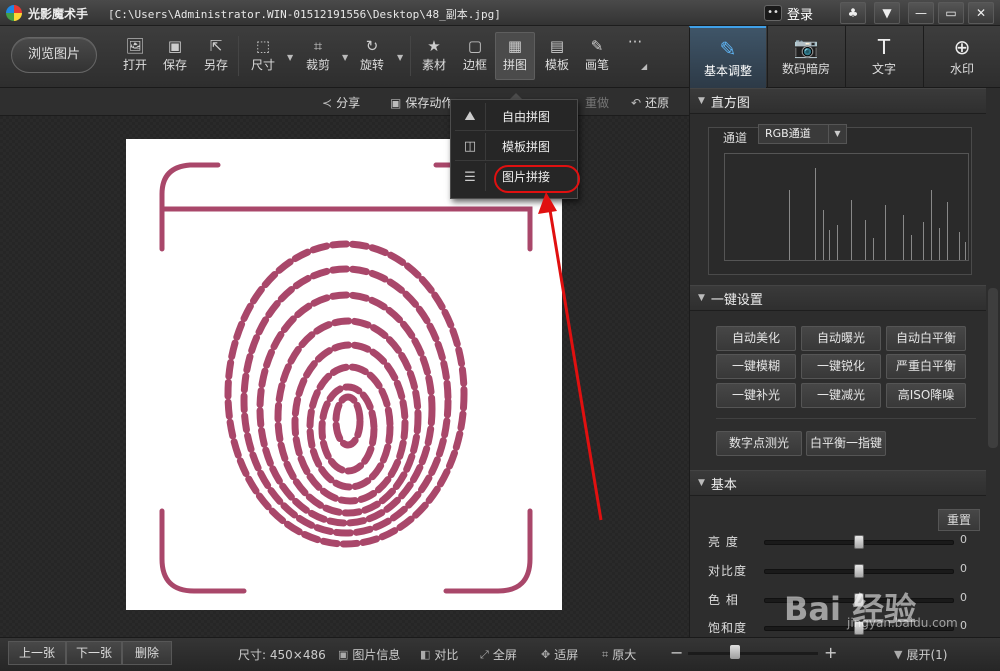  I want to click on prev-image-button: 上一张, so click(37, 653).